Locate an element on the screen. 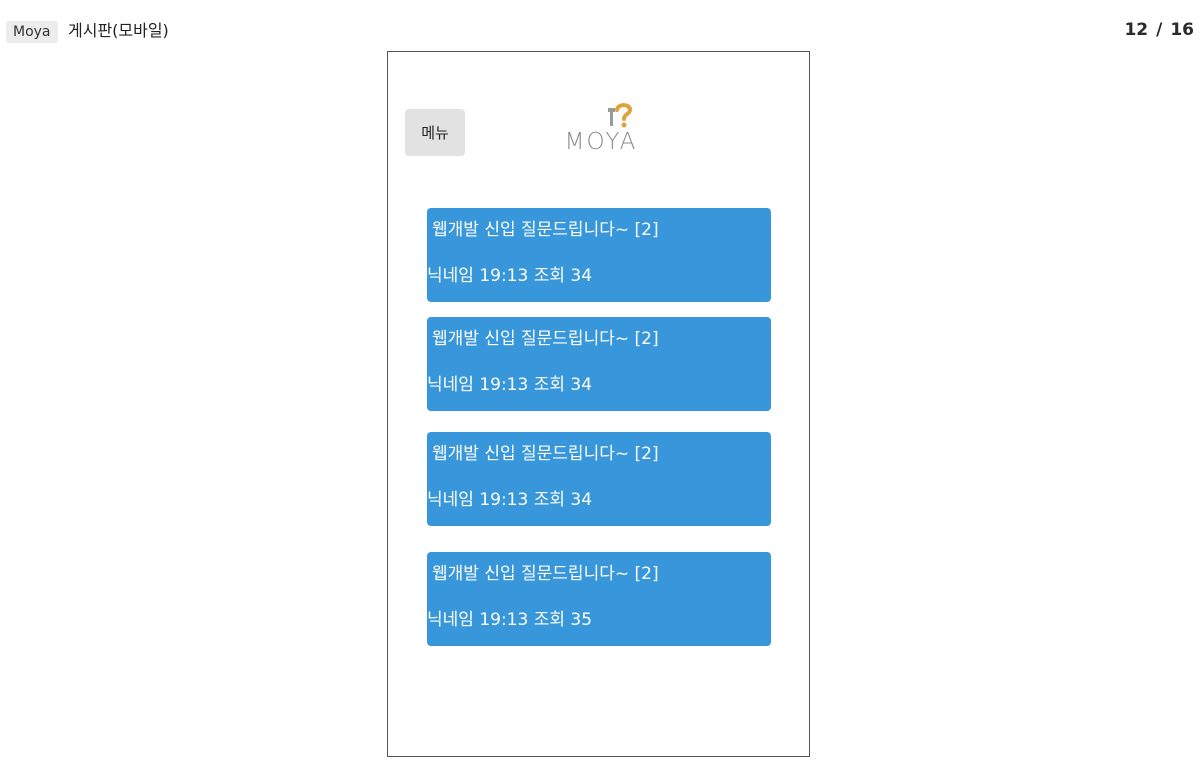 The height and width of the screenshot is (772, 1202). page-counter: 12 / 16 is located at coordinates (1159, 30).